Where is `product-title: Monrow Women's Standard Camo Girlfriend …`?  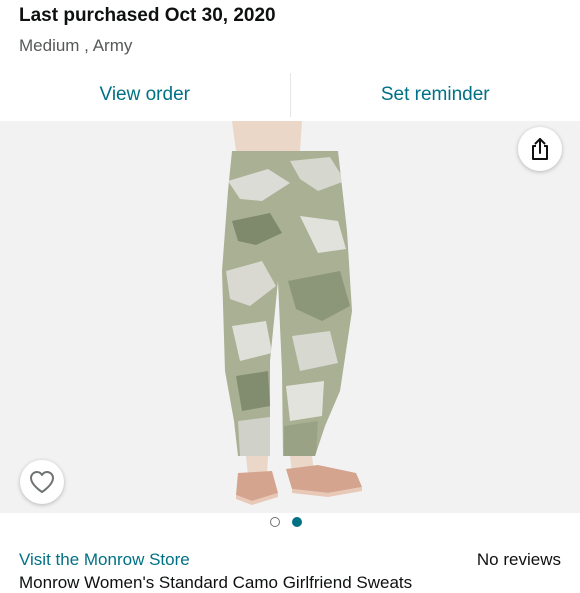
product-title: Monrow Women's Standard Camo Girlfriend … is located at coordinates (215, 583).